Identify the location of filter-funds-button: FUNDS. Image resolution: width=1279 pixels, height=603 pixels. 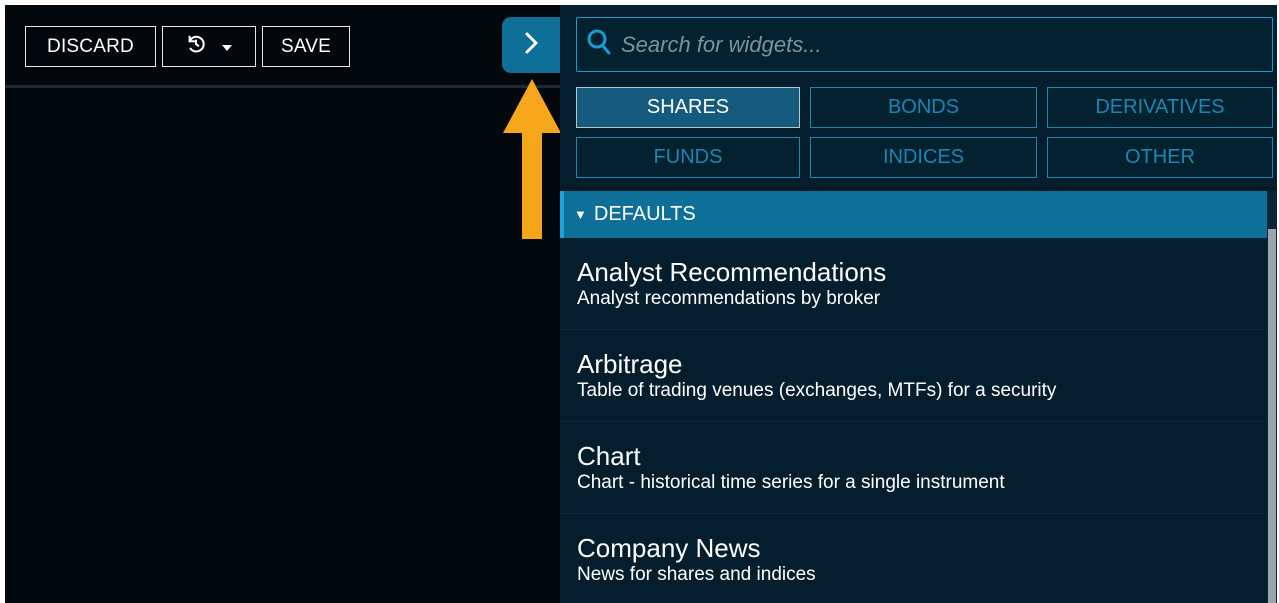
(688, 157).